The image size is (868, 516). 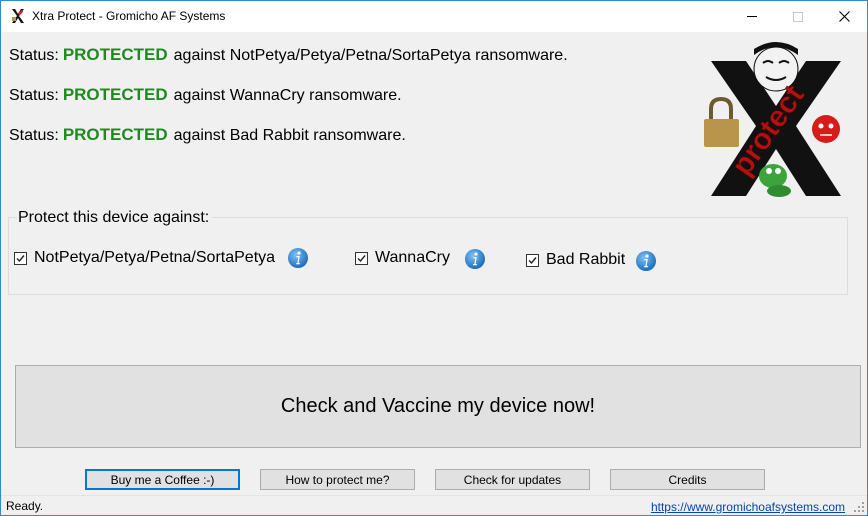 What do you see at coordinates (586, 259) in the screenshot?
I see `checkbox-label: Bad Rabbit` at bounding box center [586, 259].